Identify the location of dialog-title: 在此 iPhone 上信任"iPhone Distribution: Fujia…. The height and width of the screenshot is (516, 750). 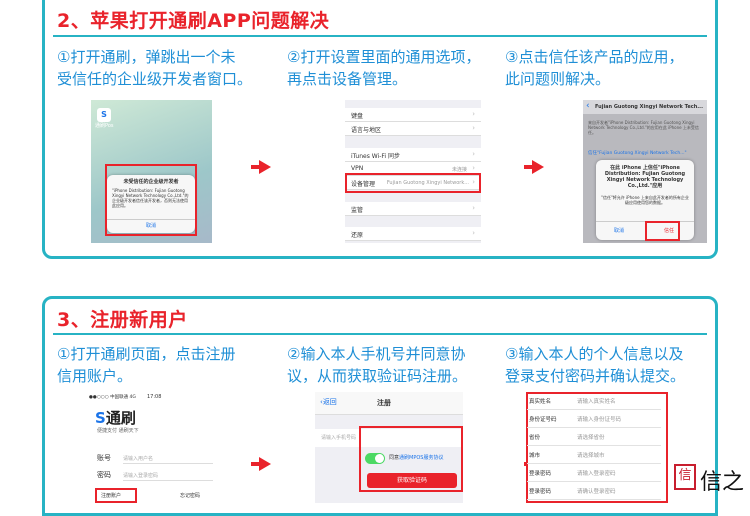
(645, 177).